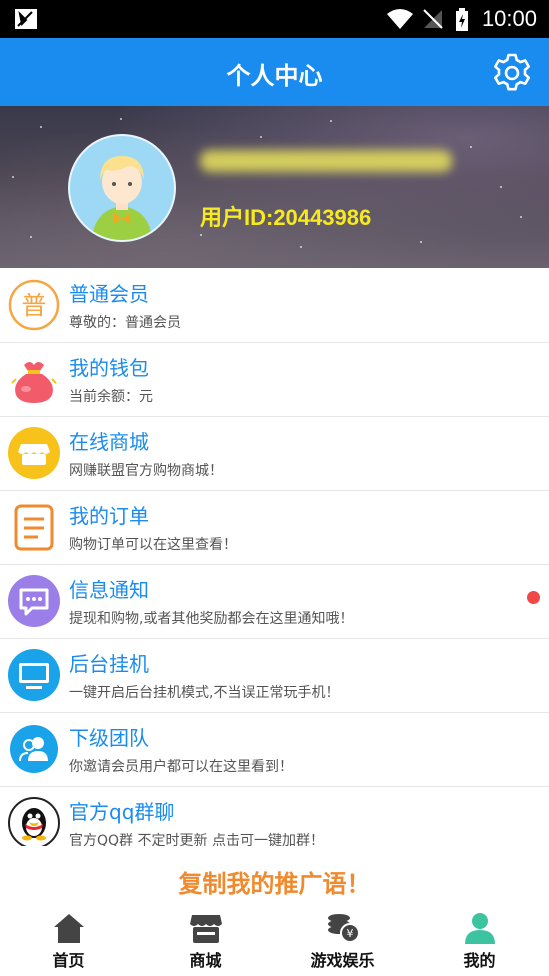 Image resolution: width=549 pixels, height=976 pixels. I want to click on app-notification-icon, so click(26, 19).